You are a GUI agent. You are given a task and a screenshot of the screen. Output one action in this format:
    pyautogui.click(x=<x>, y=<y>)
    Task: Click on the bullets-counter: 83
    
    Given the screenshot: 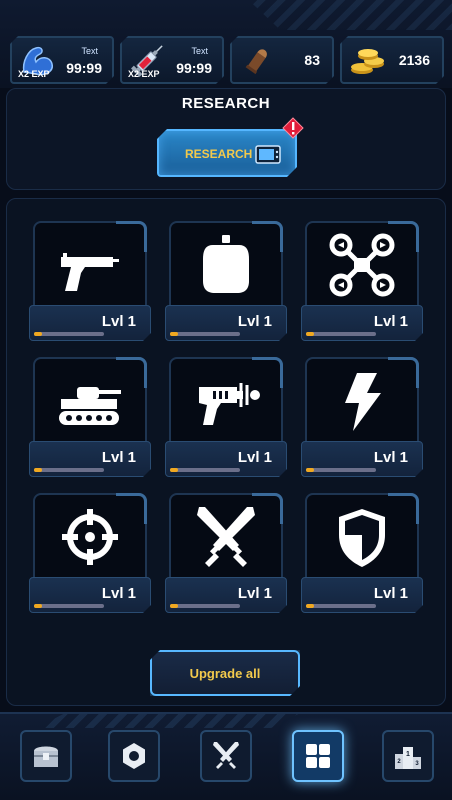 What is the action you would take?
    pyautogui.click(x=282, y=60)
    